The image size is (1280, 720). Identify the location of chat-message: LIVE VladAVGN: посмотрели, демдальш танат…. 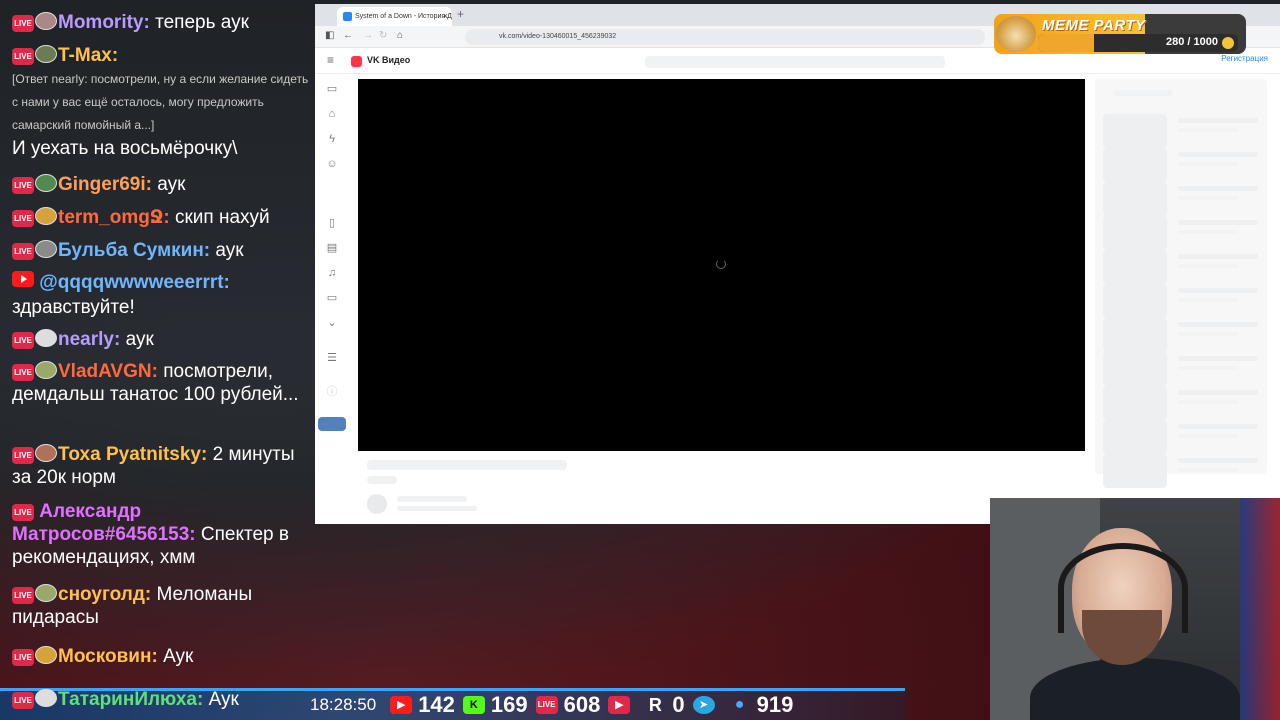
(161, 383).